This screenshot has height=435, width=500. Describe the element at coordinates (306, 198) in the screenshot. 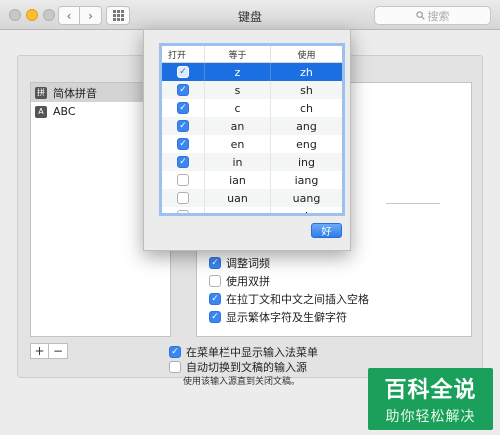

I see `use-cell: uang` at that location.